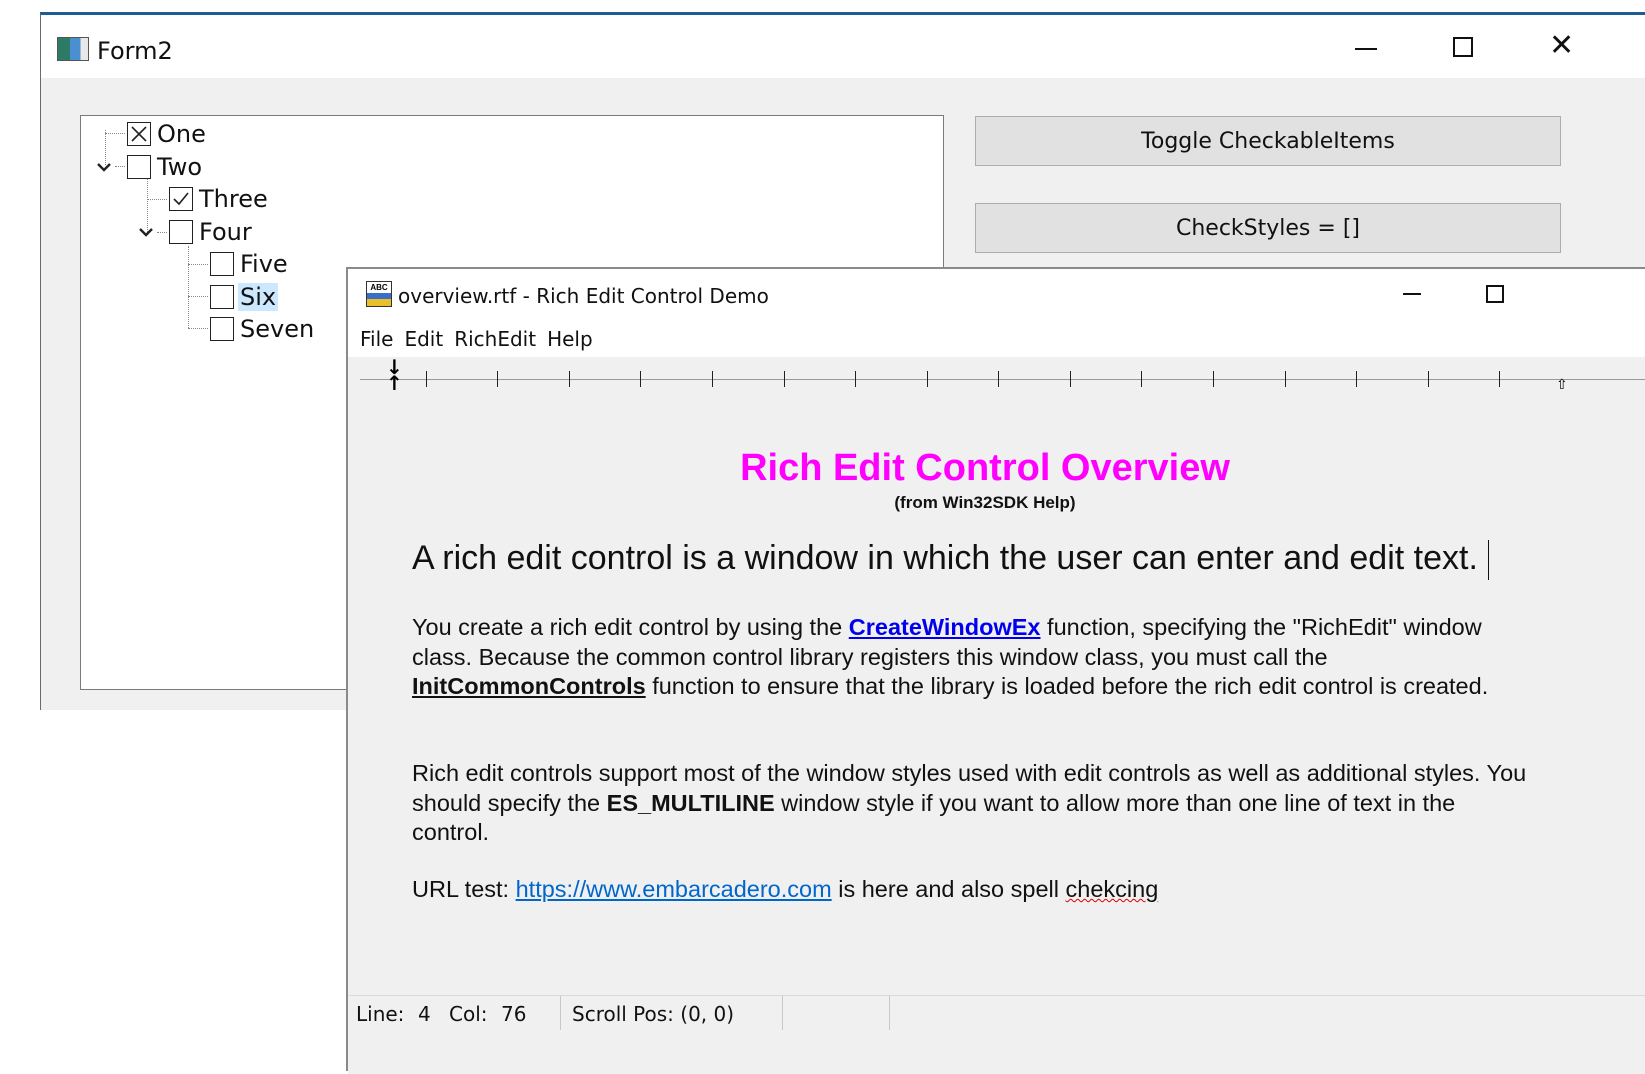 The width and height of the screenshot is (1645, 1074). What do you see at coordinates (179, 167) in the screenshot?
I see `tree-node-label: Two` at bounding box center [179, 167].